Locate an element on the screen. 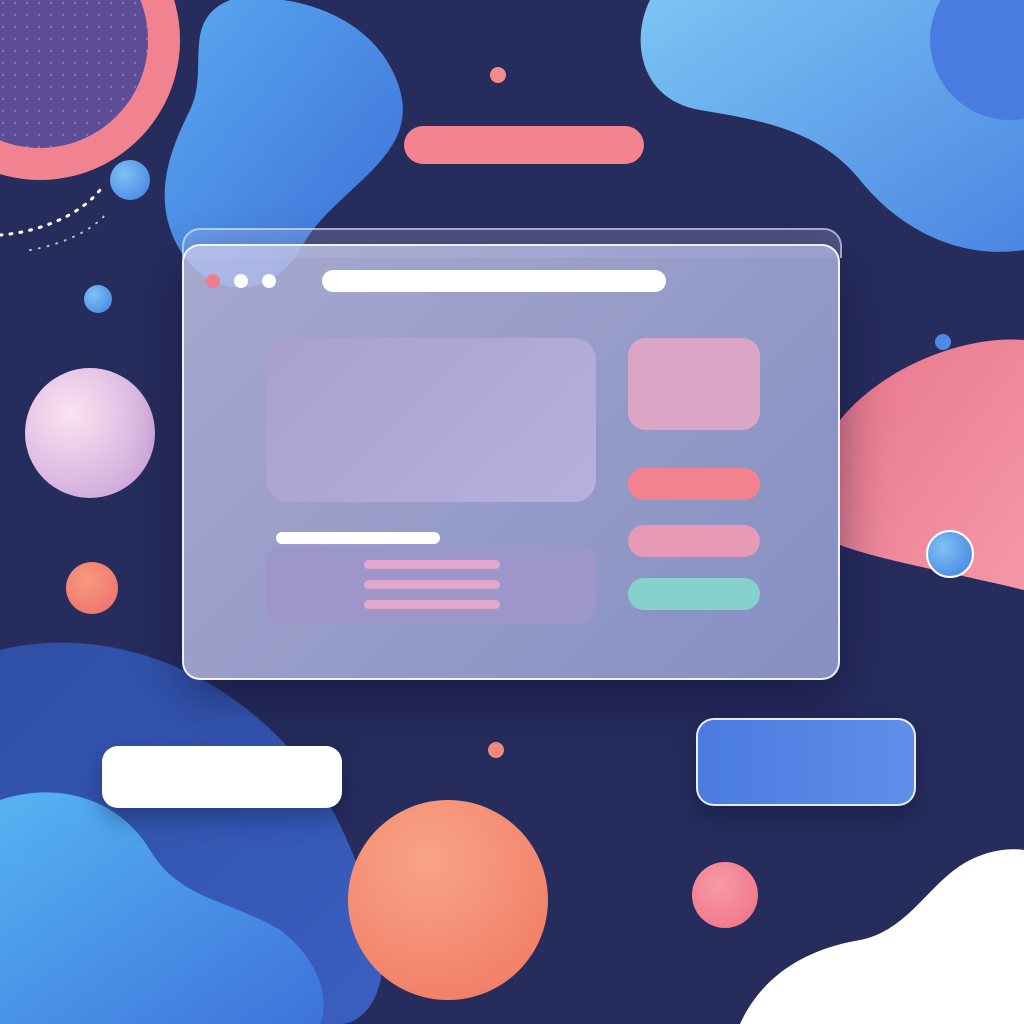 This screenshot has width=1024, height=1024. close-dot-icon is located at coordinates (213, 281).